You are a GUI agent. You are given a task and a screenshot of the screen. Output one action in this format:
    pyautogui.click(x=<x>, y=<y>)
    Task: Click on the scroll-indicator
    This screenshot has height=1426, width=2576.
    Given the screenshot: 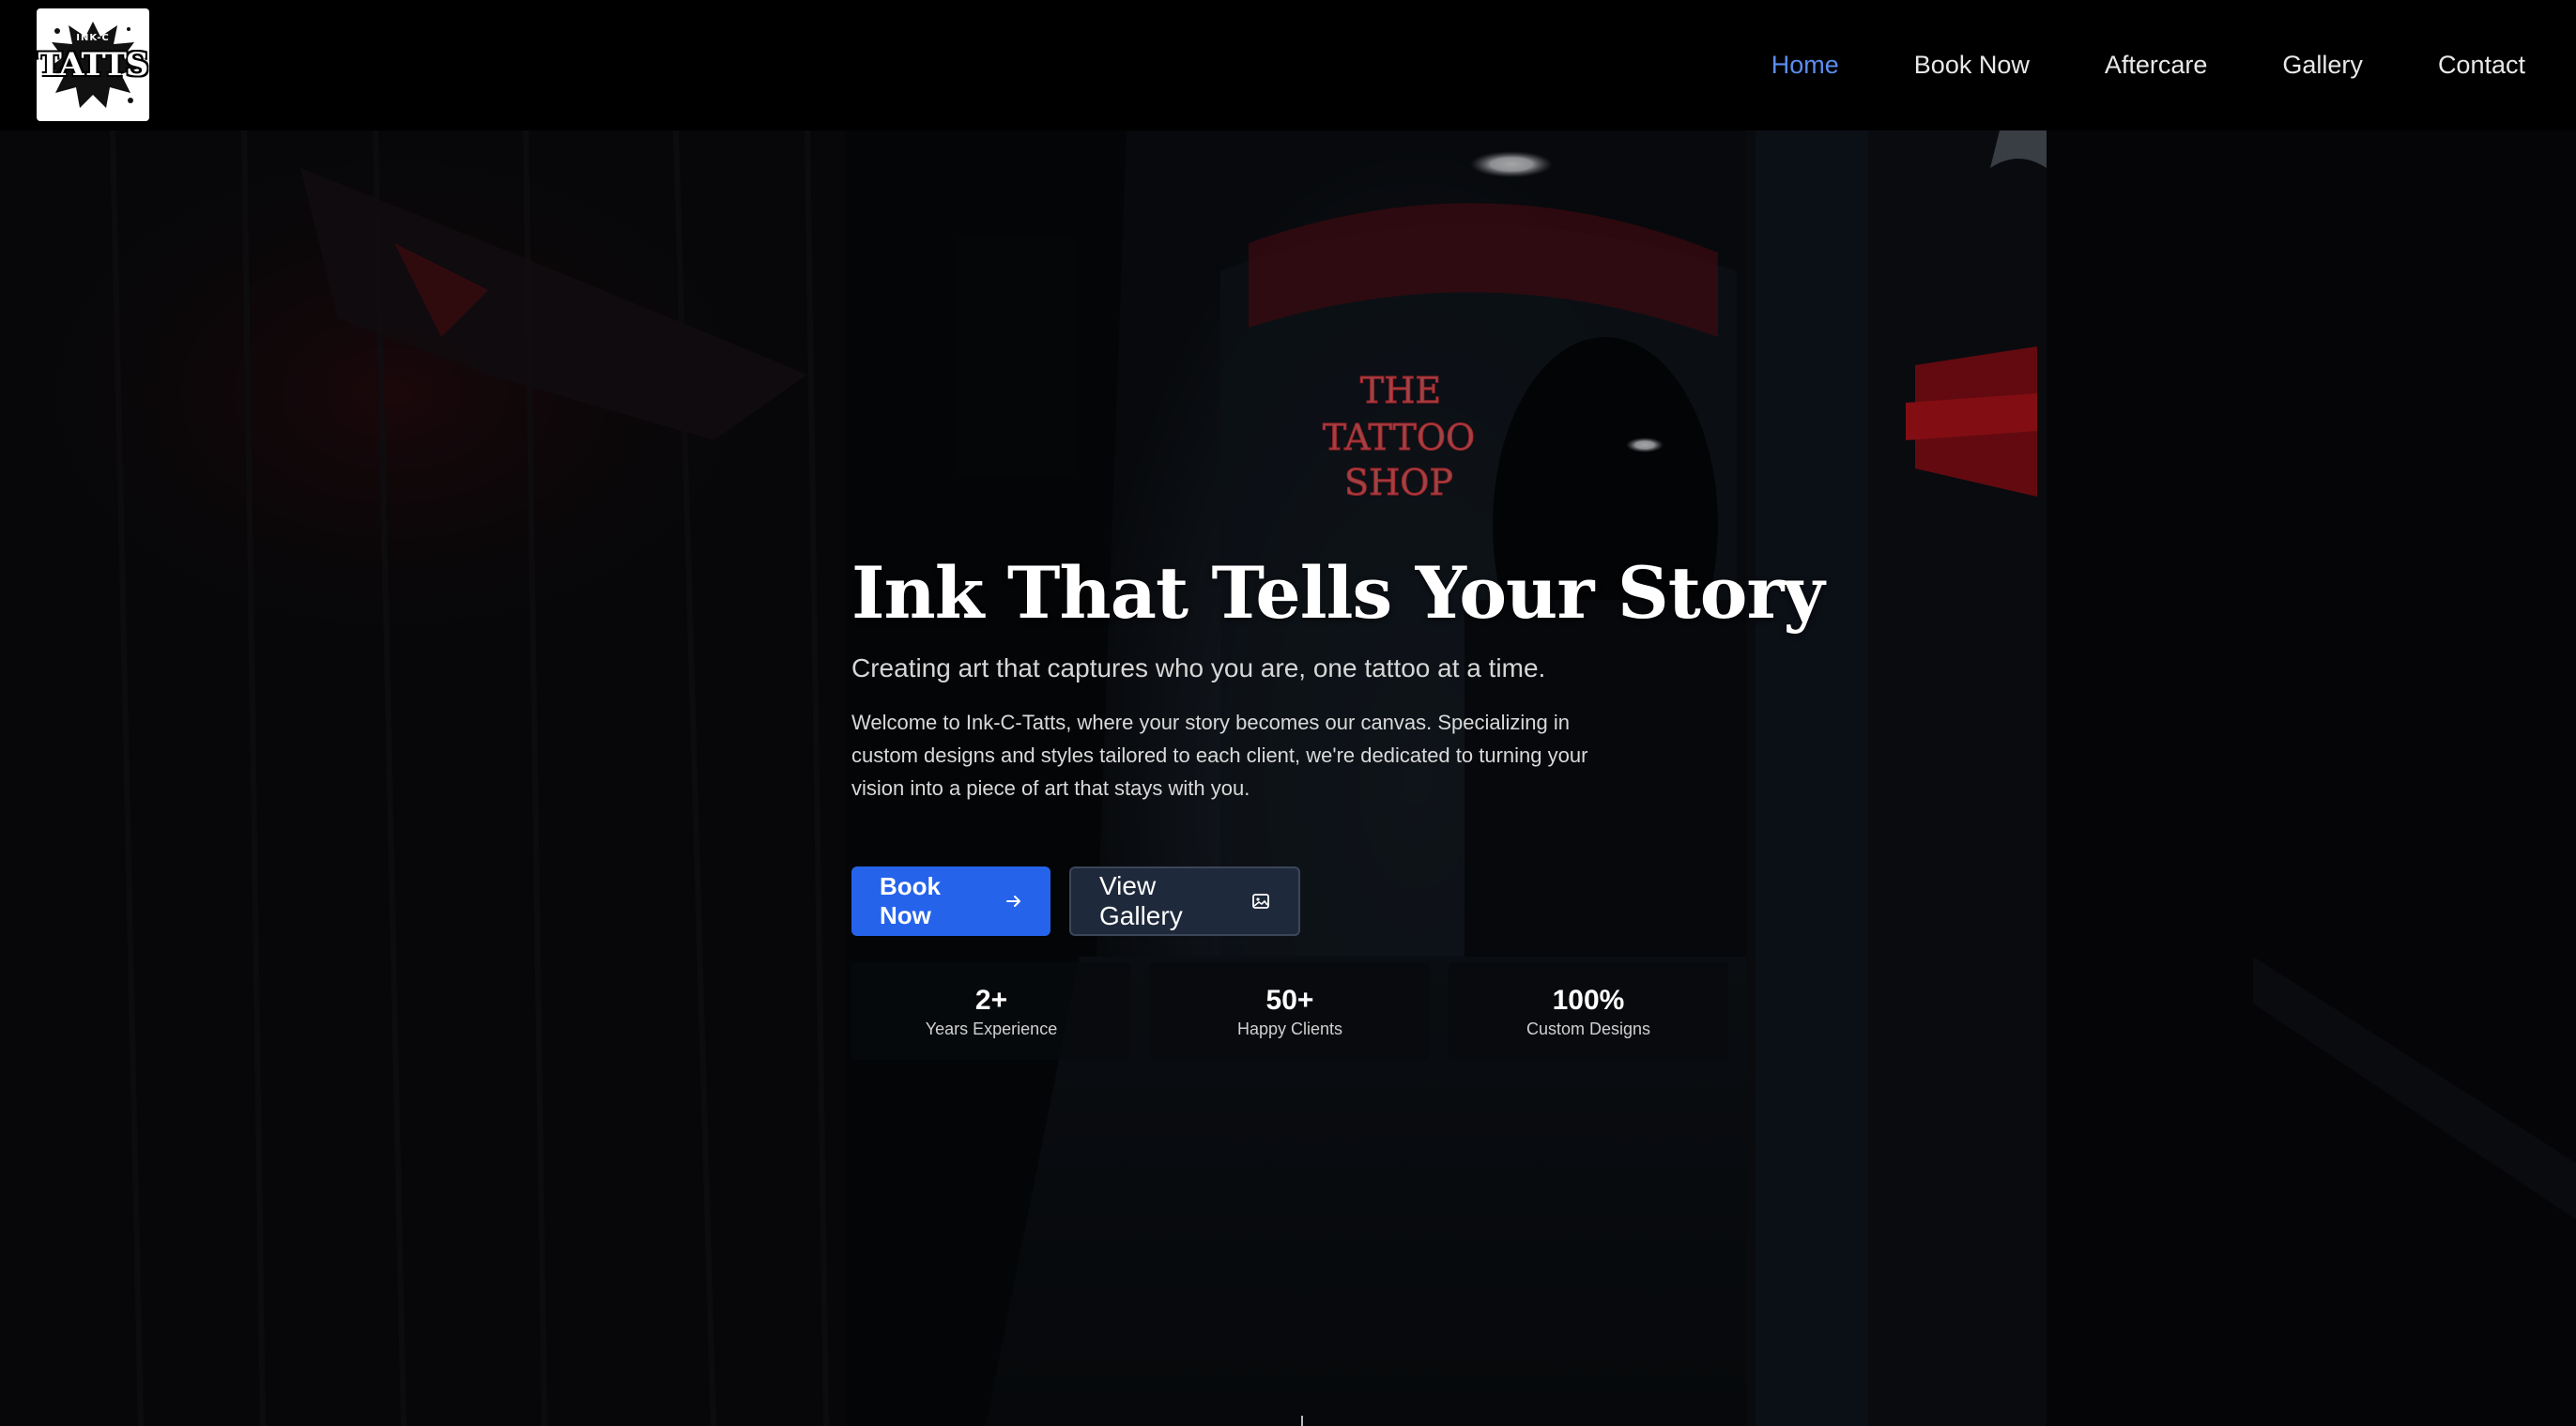 What is the action you would take?
    pyautogui.click(x=1302, y=1421)
    